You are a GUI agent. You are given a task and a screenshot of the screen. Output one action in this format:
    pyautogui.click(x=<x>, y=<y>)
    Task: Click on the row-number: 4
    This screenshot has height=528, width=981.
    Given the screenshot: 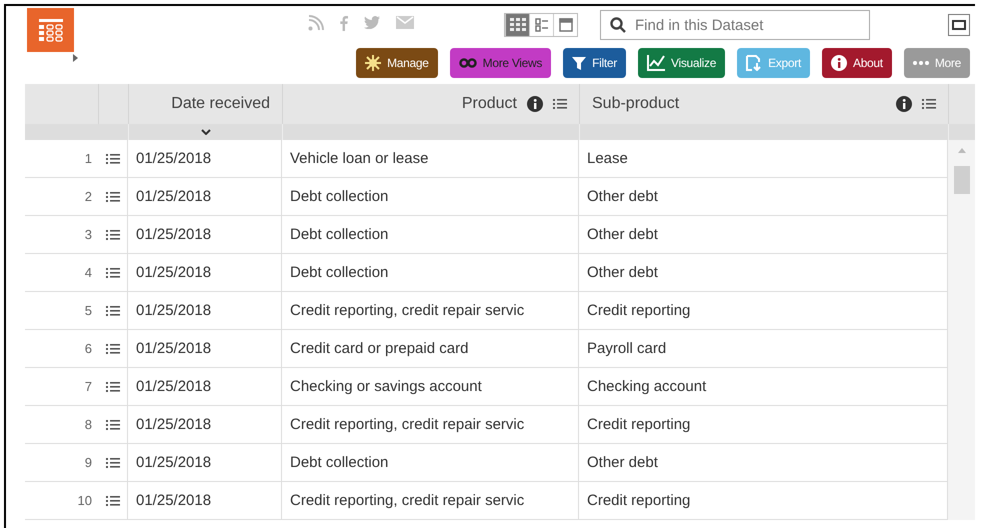 What is the action you would take?
    pyautogui.click(x=88, y=272)
    